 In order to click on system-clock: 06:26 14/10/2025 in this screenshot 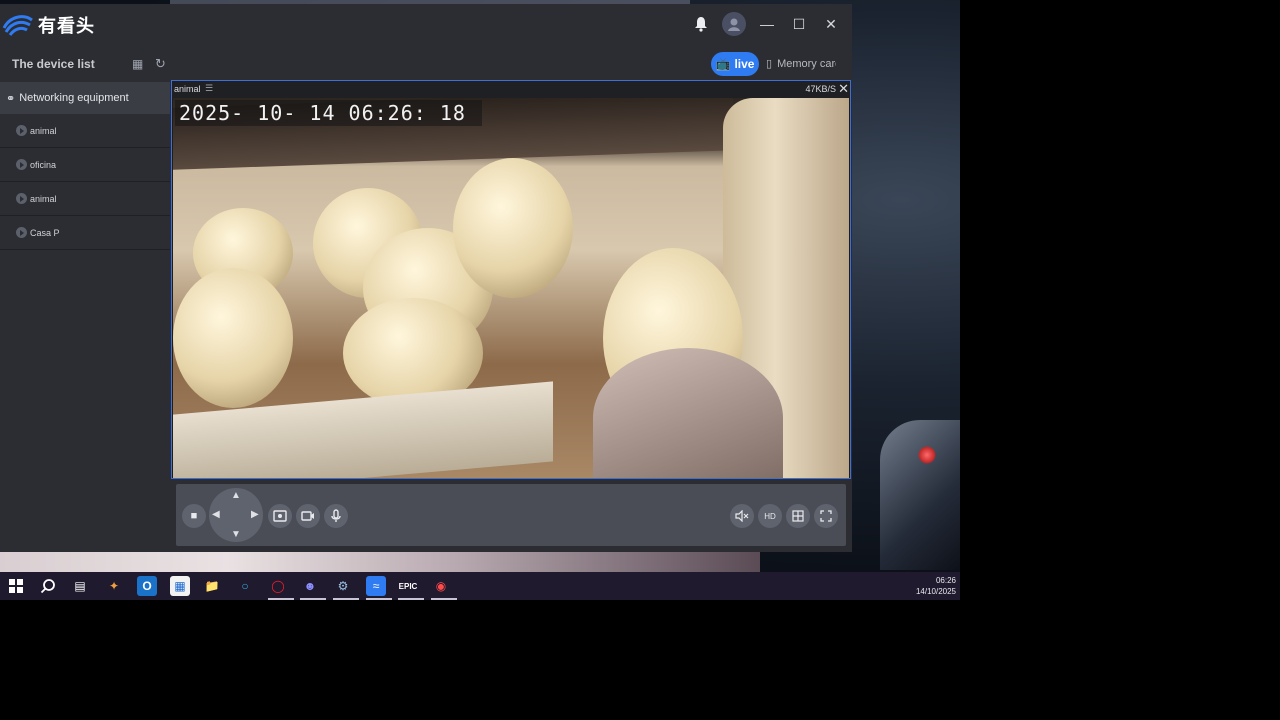, I will do `click(936, 586)`.